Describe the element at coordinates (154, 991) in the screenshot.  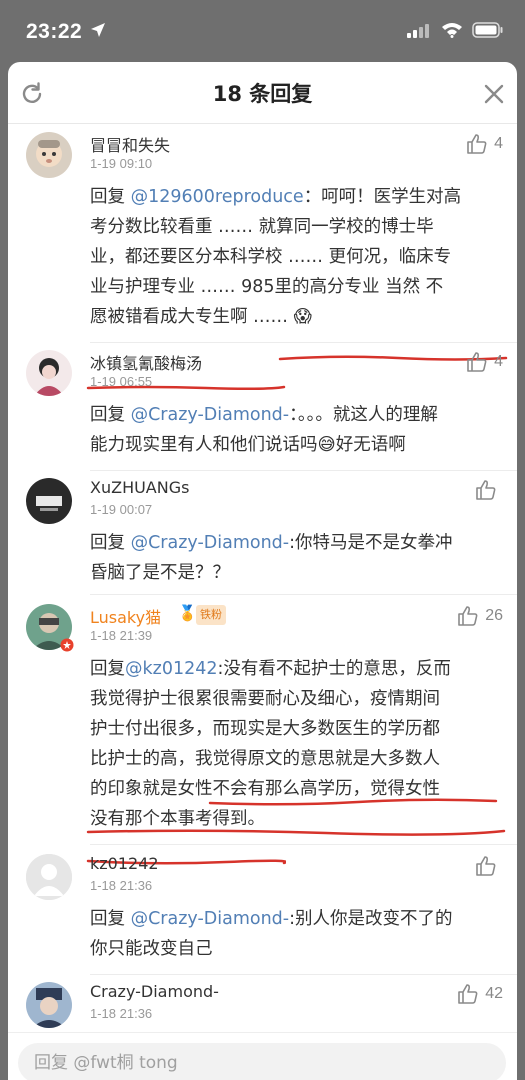
I see `username: Crazy-Diamond-` at that location.